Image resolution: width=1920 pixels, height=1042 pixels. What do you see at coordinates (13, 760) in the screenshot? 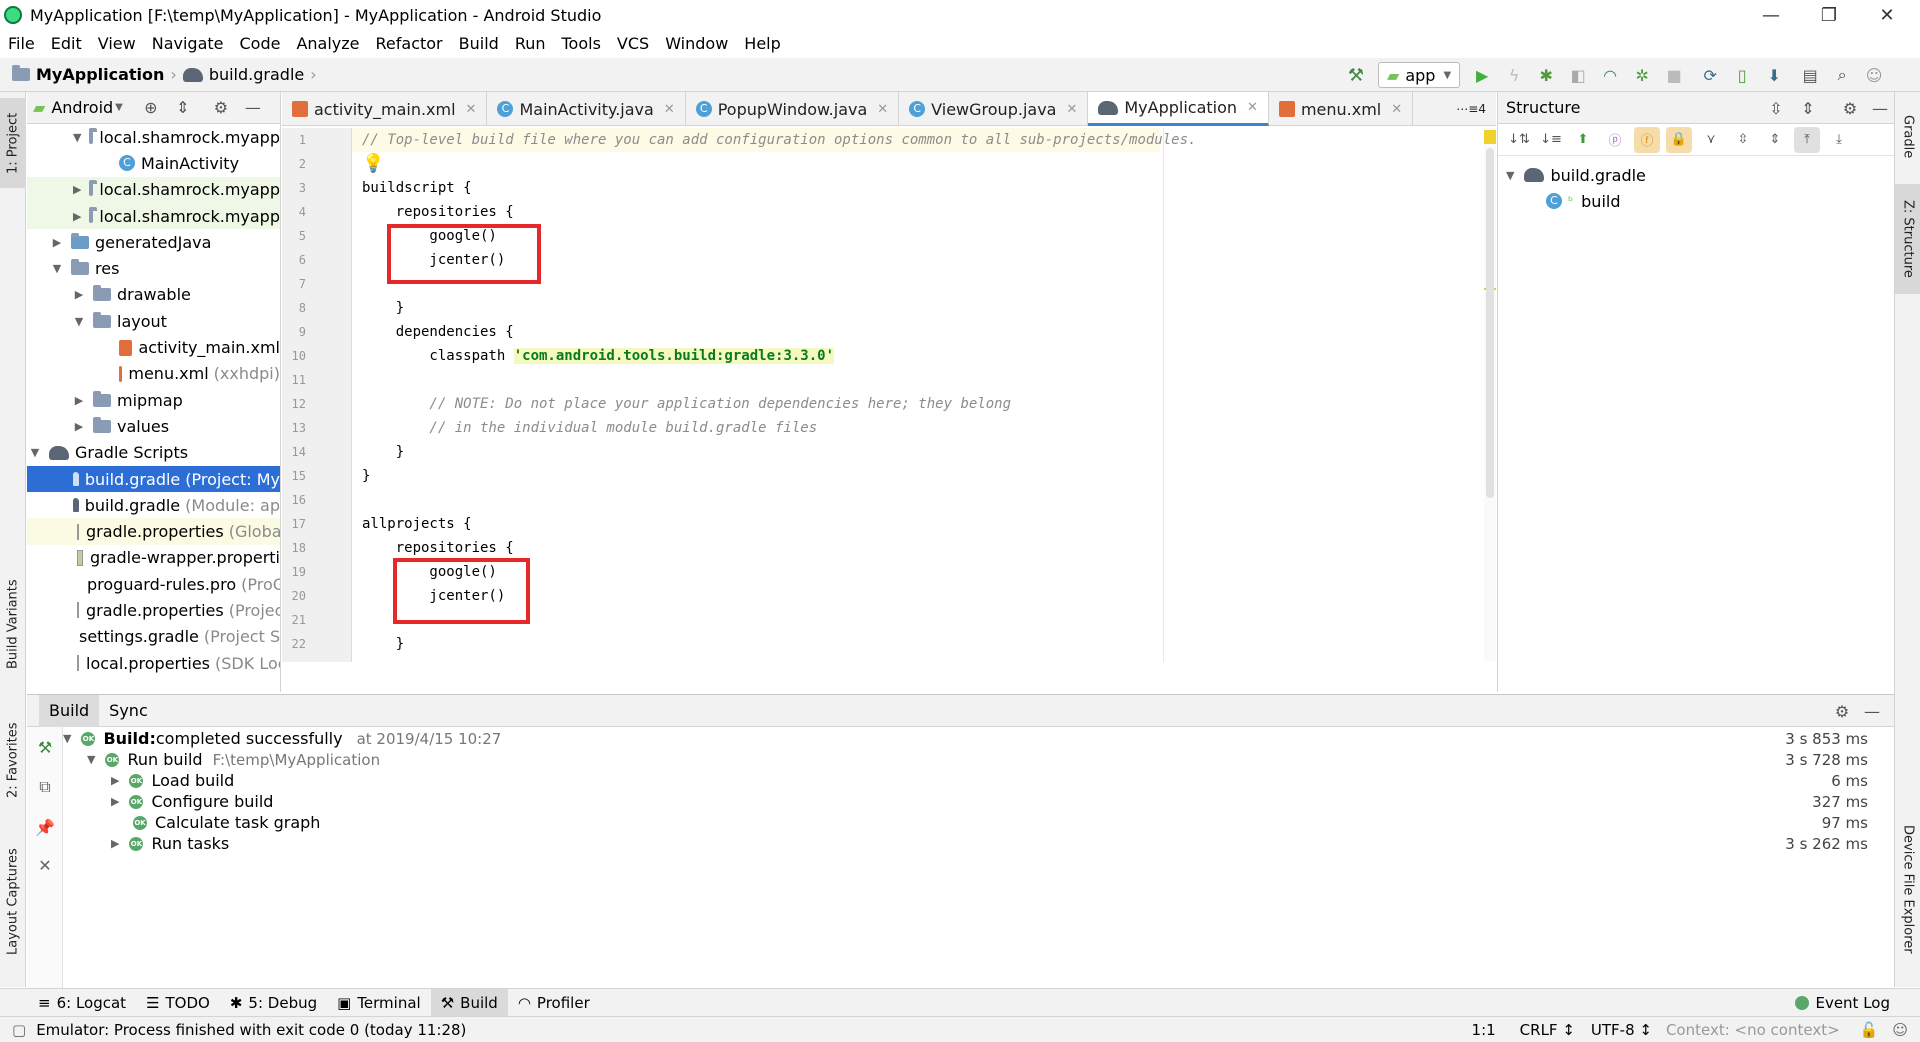
I see `favorites-tool-tab: 2: Favorites` at bounding box center [13, 760].